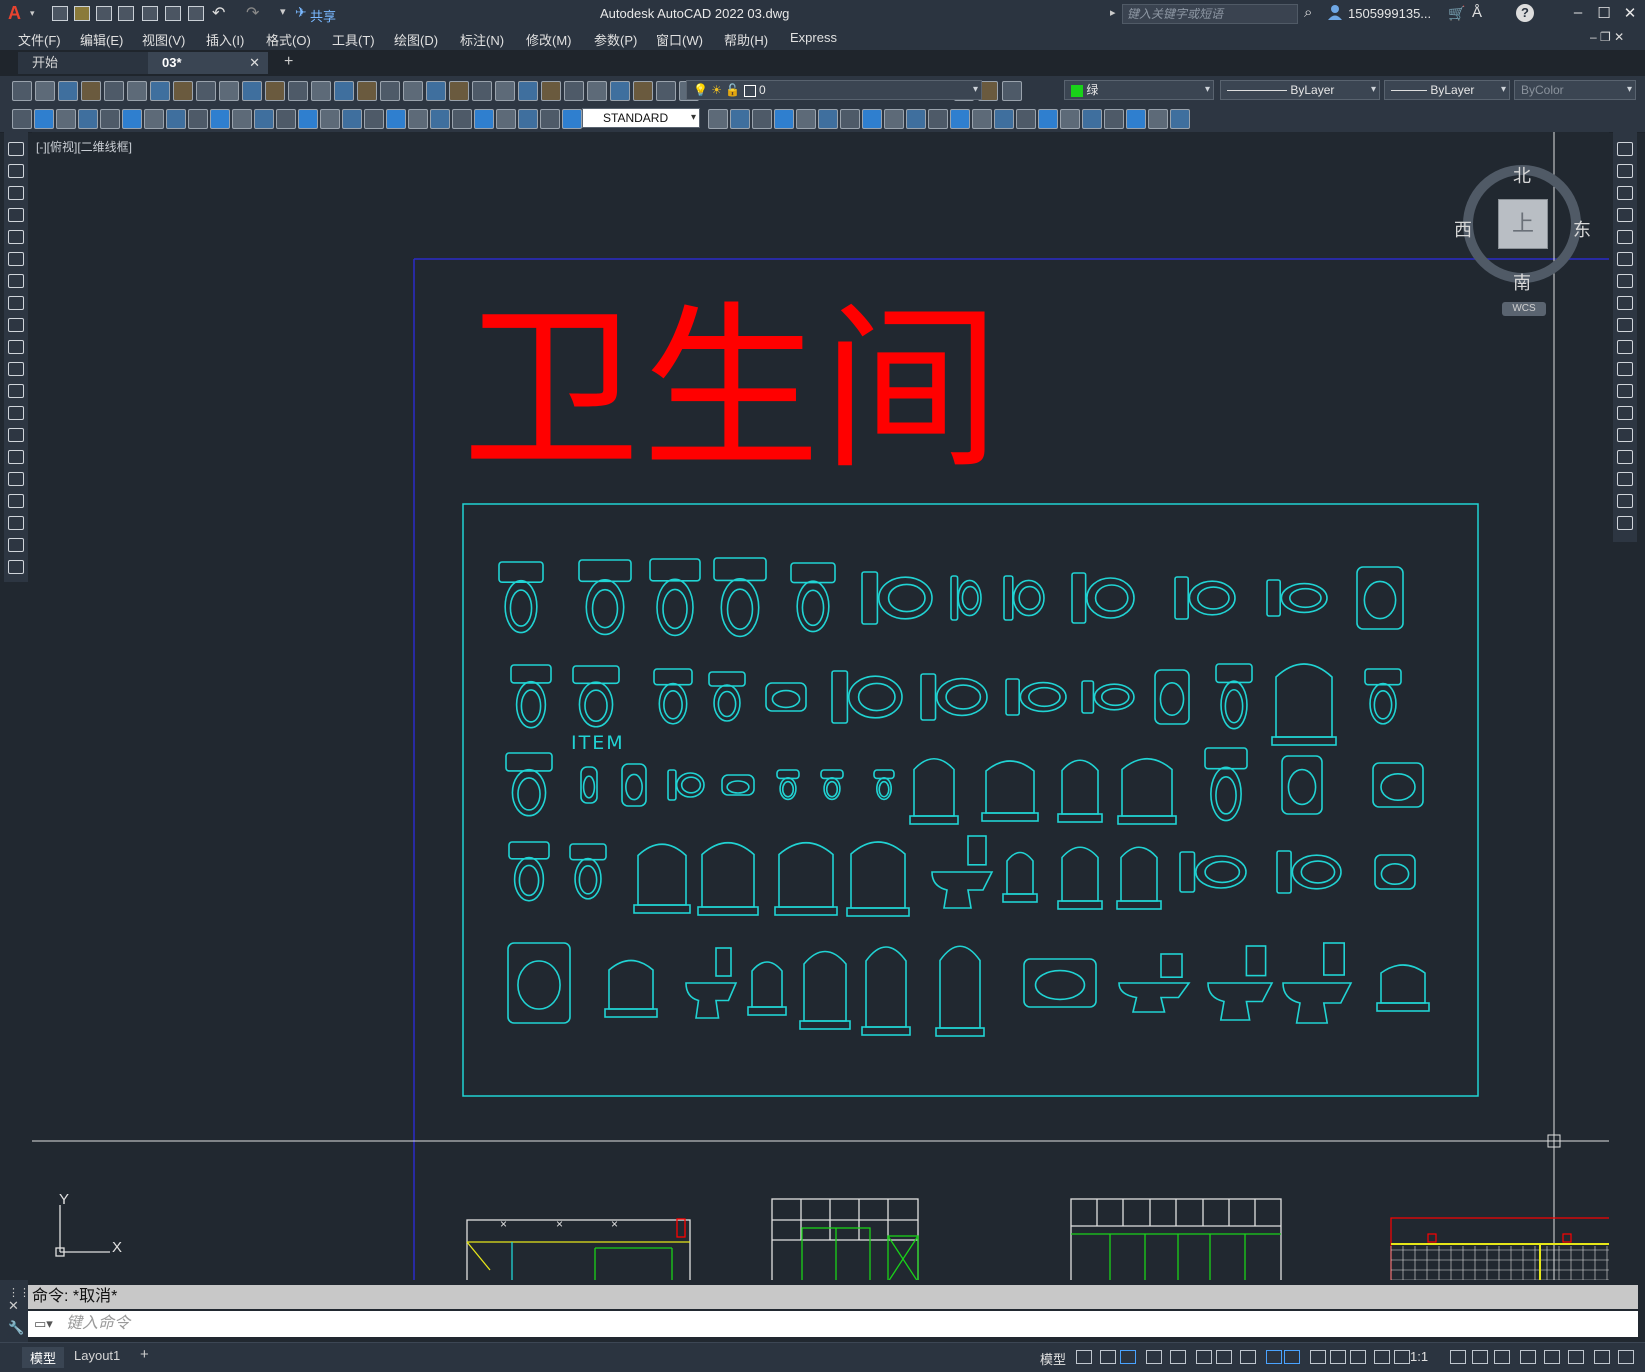 The width and height of the screenshot is (1645, 1372). I want to click on menu-parametric: 参数(P), so click(615, 39).